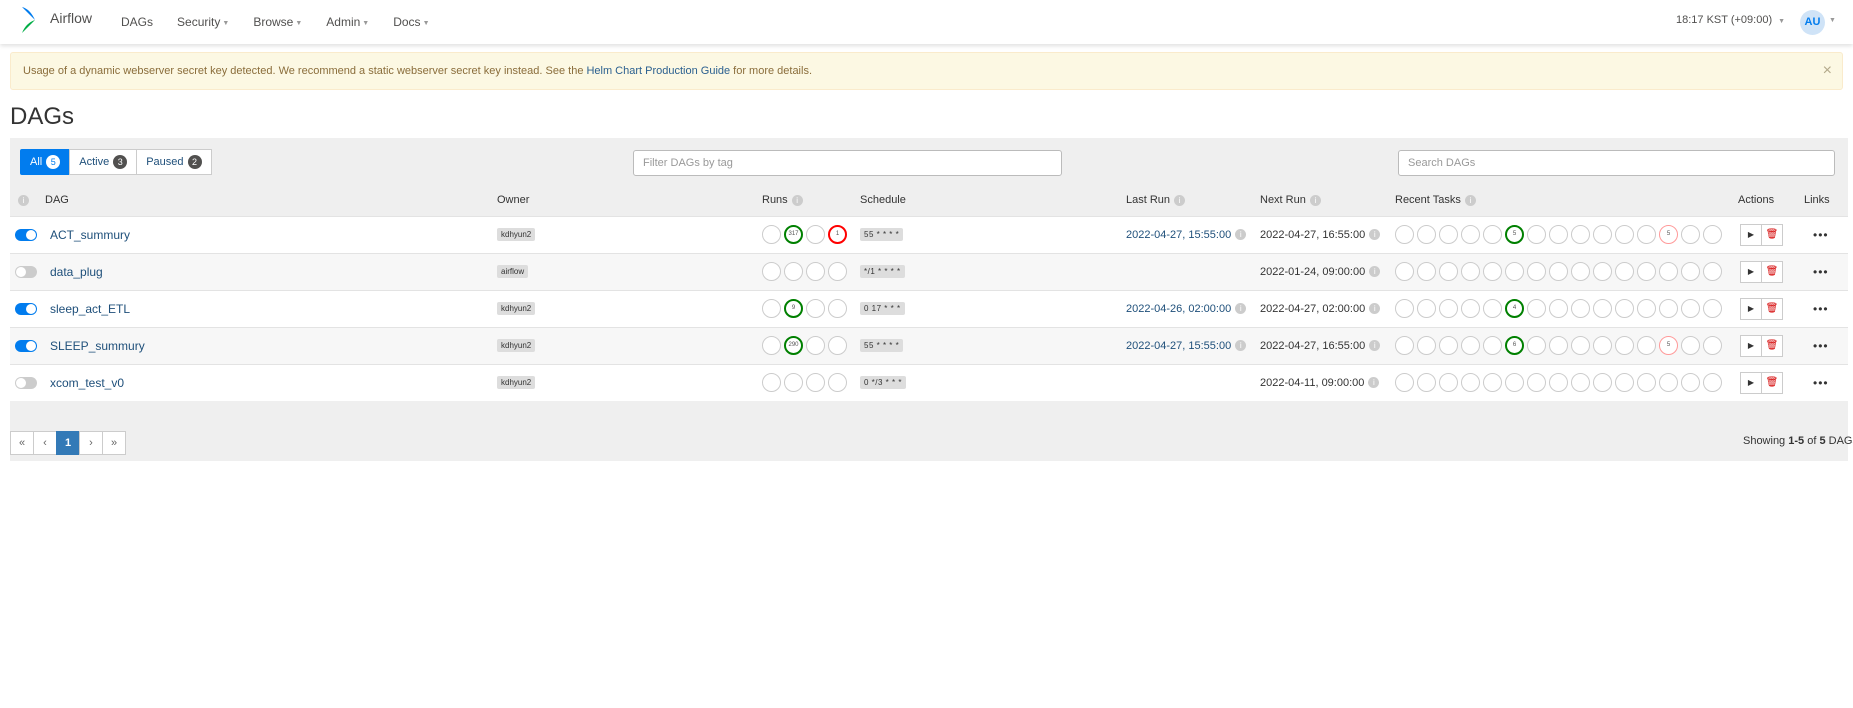 This screenshot has width=1853, height=708. I want to click on tab-active: Active 3, so click(103, 162).